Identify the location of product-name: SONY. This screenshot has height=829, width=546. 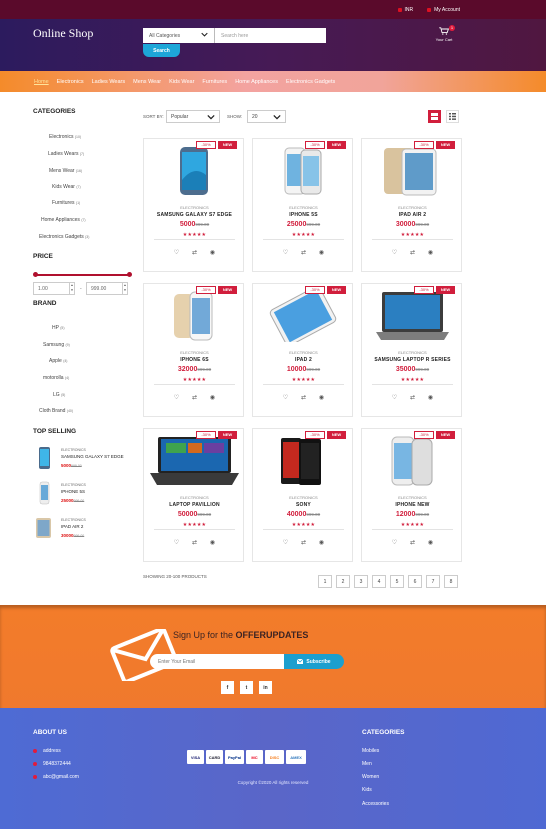
(303, 505).